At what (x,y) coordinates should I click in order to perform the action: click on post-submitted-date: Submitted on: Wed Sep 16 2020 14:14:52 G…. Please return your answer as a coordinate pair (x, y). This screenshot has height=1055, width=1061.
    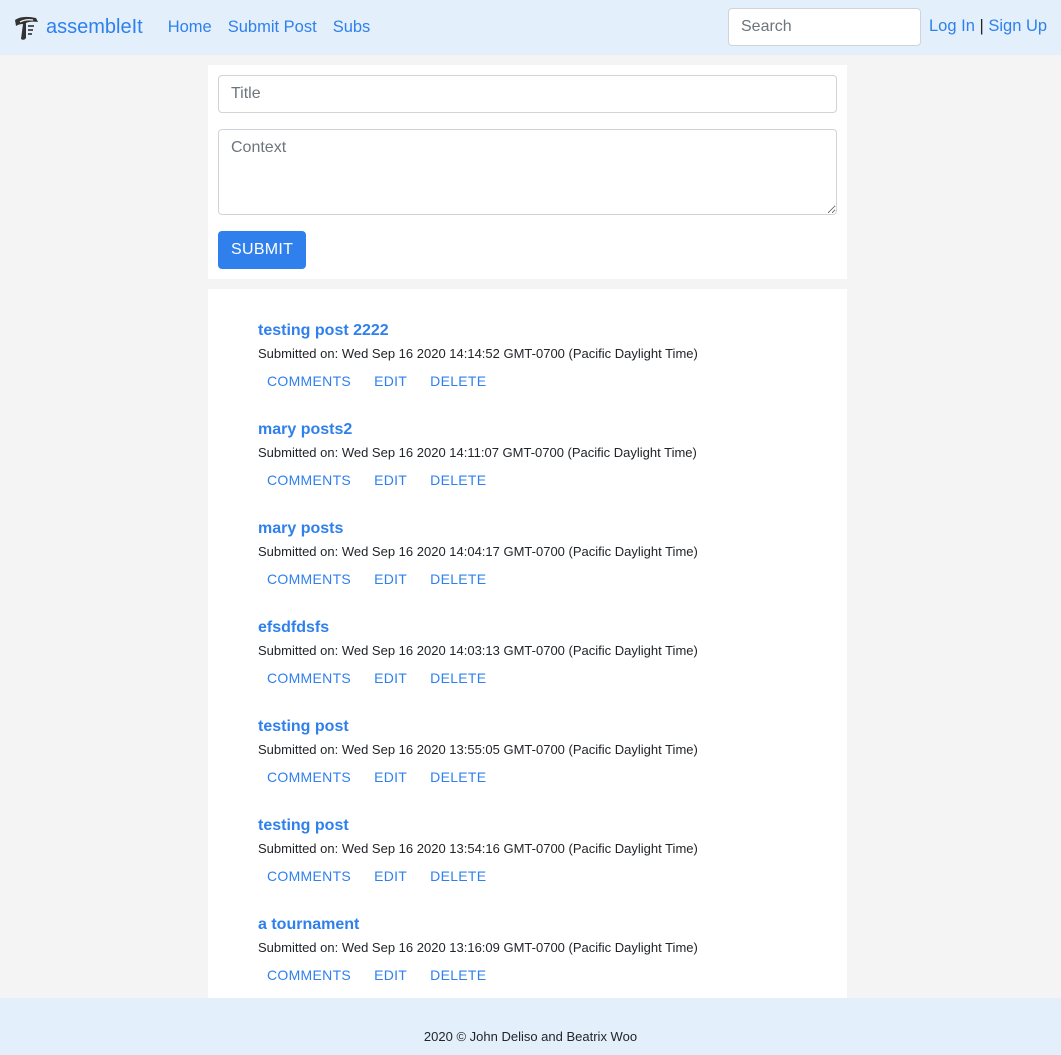
    Looking at the image, I should click on (478, 353).